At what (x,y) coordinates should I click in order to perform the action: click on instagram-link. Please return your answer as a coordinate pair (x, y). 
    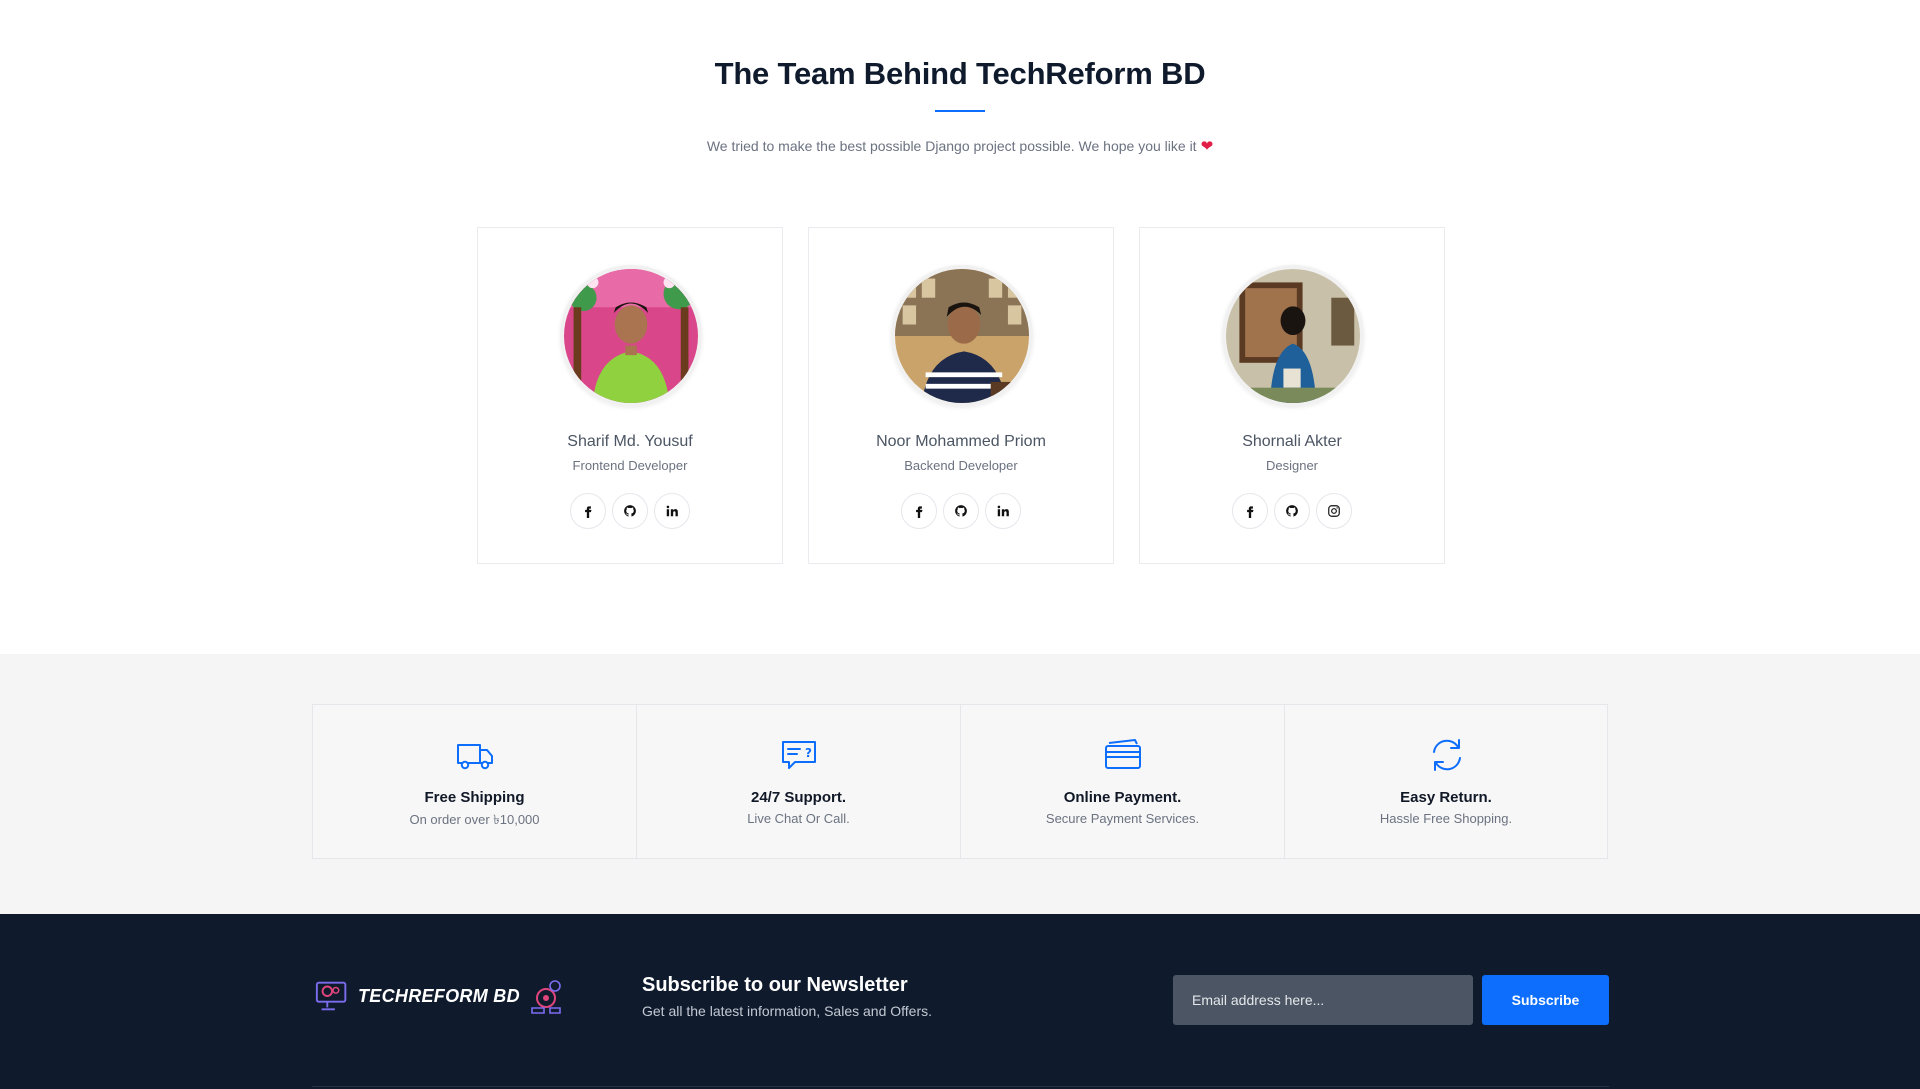
    Looking at the image, I should click on (1334, 511).